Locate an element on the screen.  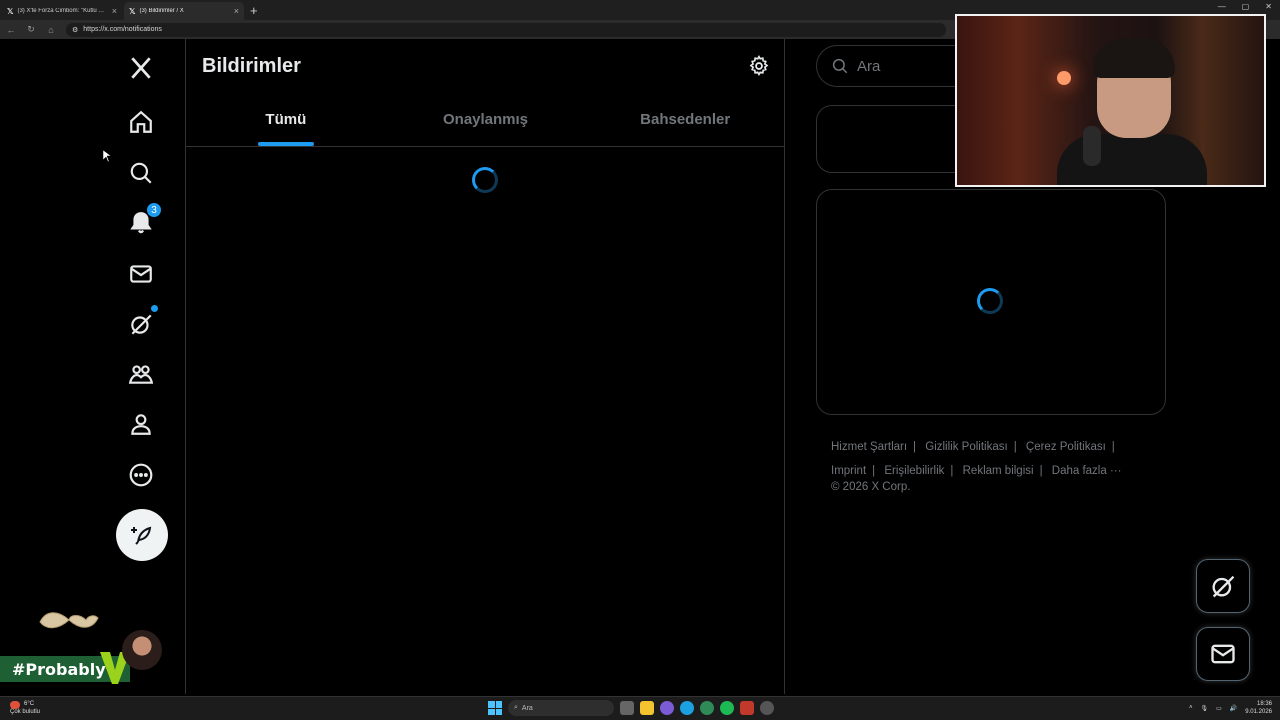
grok-float-button is located at coordinates (1223, 586).